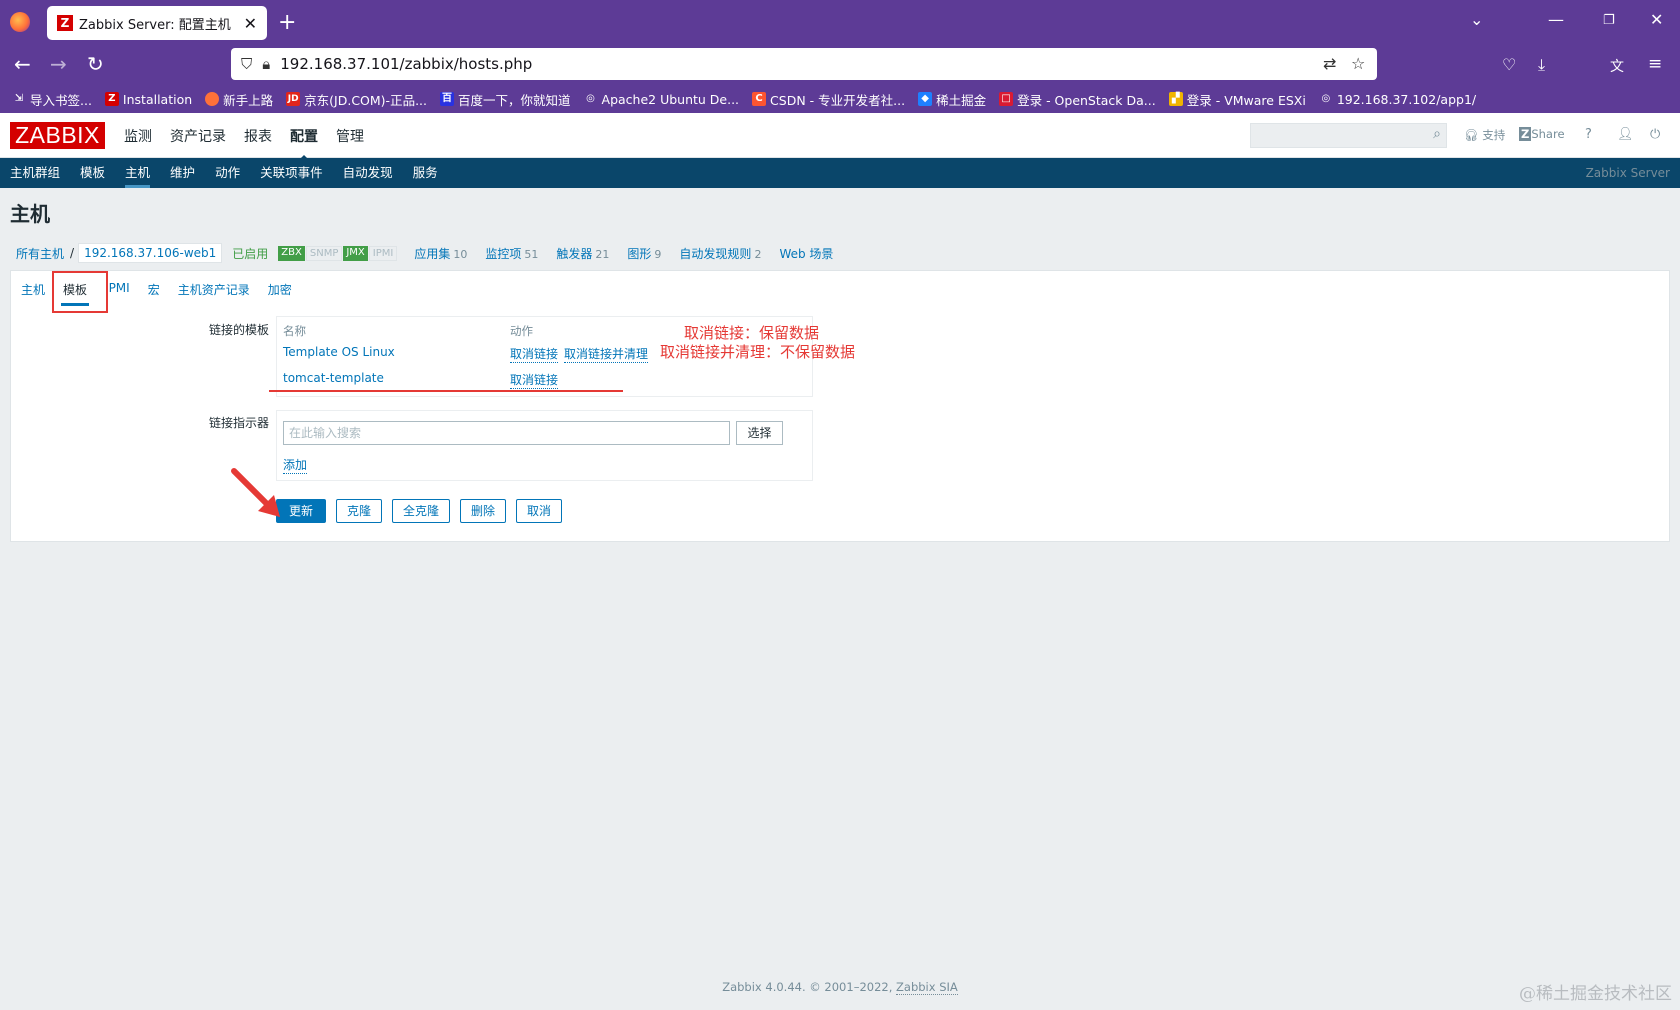 This screenshot has height=1010, width=1680. What do you see at coordinates (368, 173) in the screenshot?
I see `sub-menu-discovery: 自动发现` at bounding box center [368, 173].